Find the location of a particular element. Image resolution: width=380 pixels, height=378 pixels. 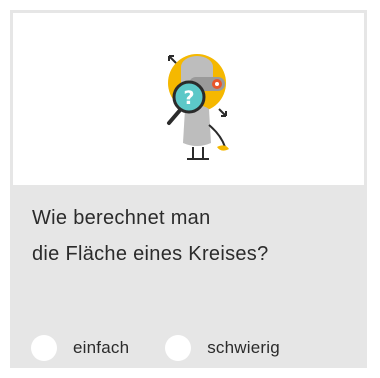

option-einfach: einfach is located at coordinates (80, 348).